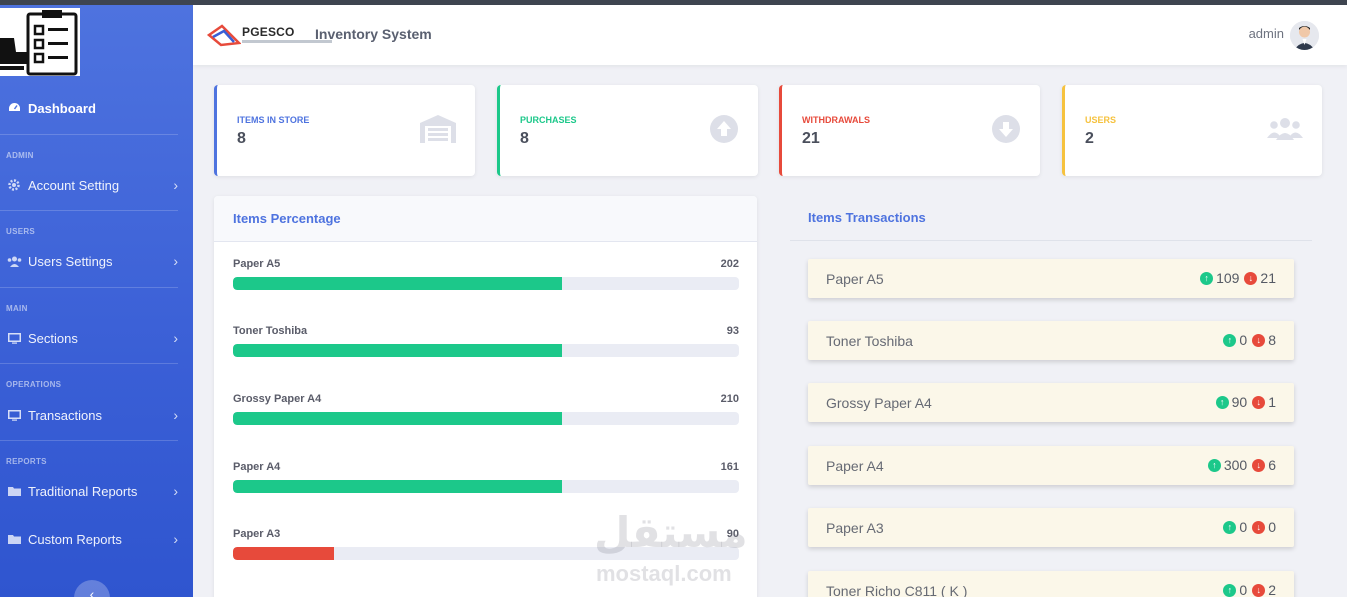 This screenshot has height=597, width=1347. What do you see at coordinates (770, 35) in the screenshot?
I see `topbar: PGESCO Inventory System admin` at bounding box center [770, 35].